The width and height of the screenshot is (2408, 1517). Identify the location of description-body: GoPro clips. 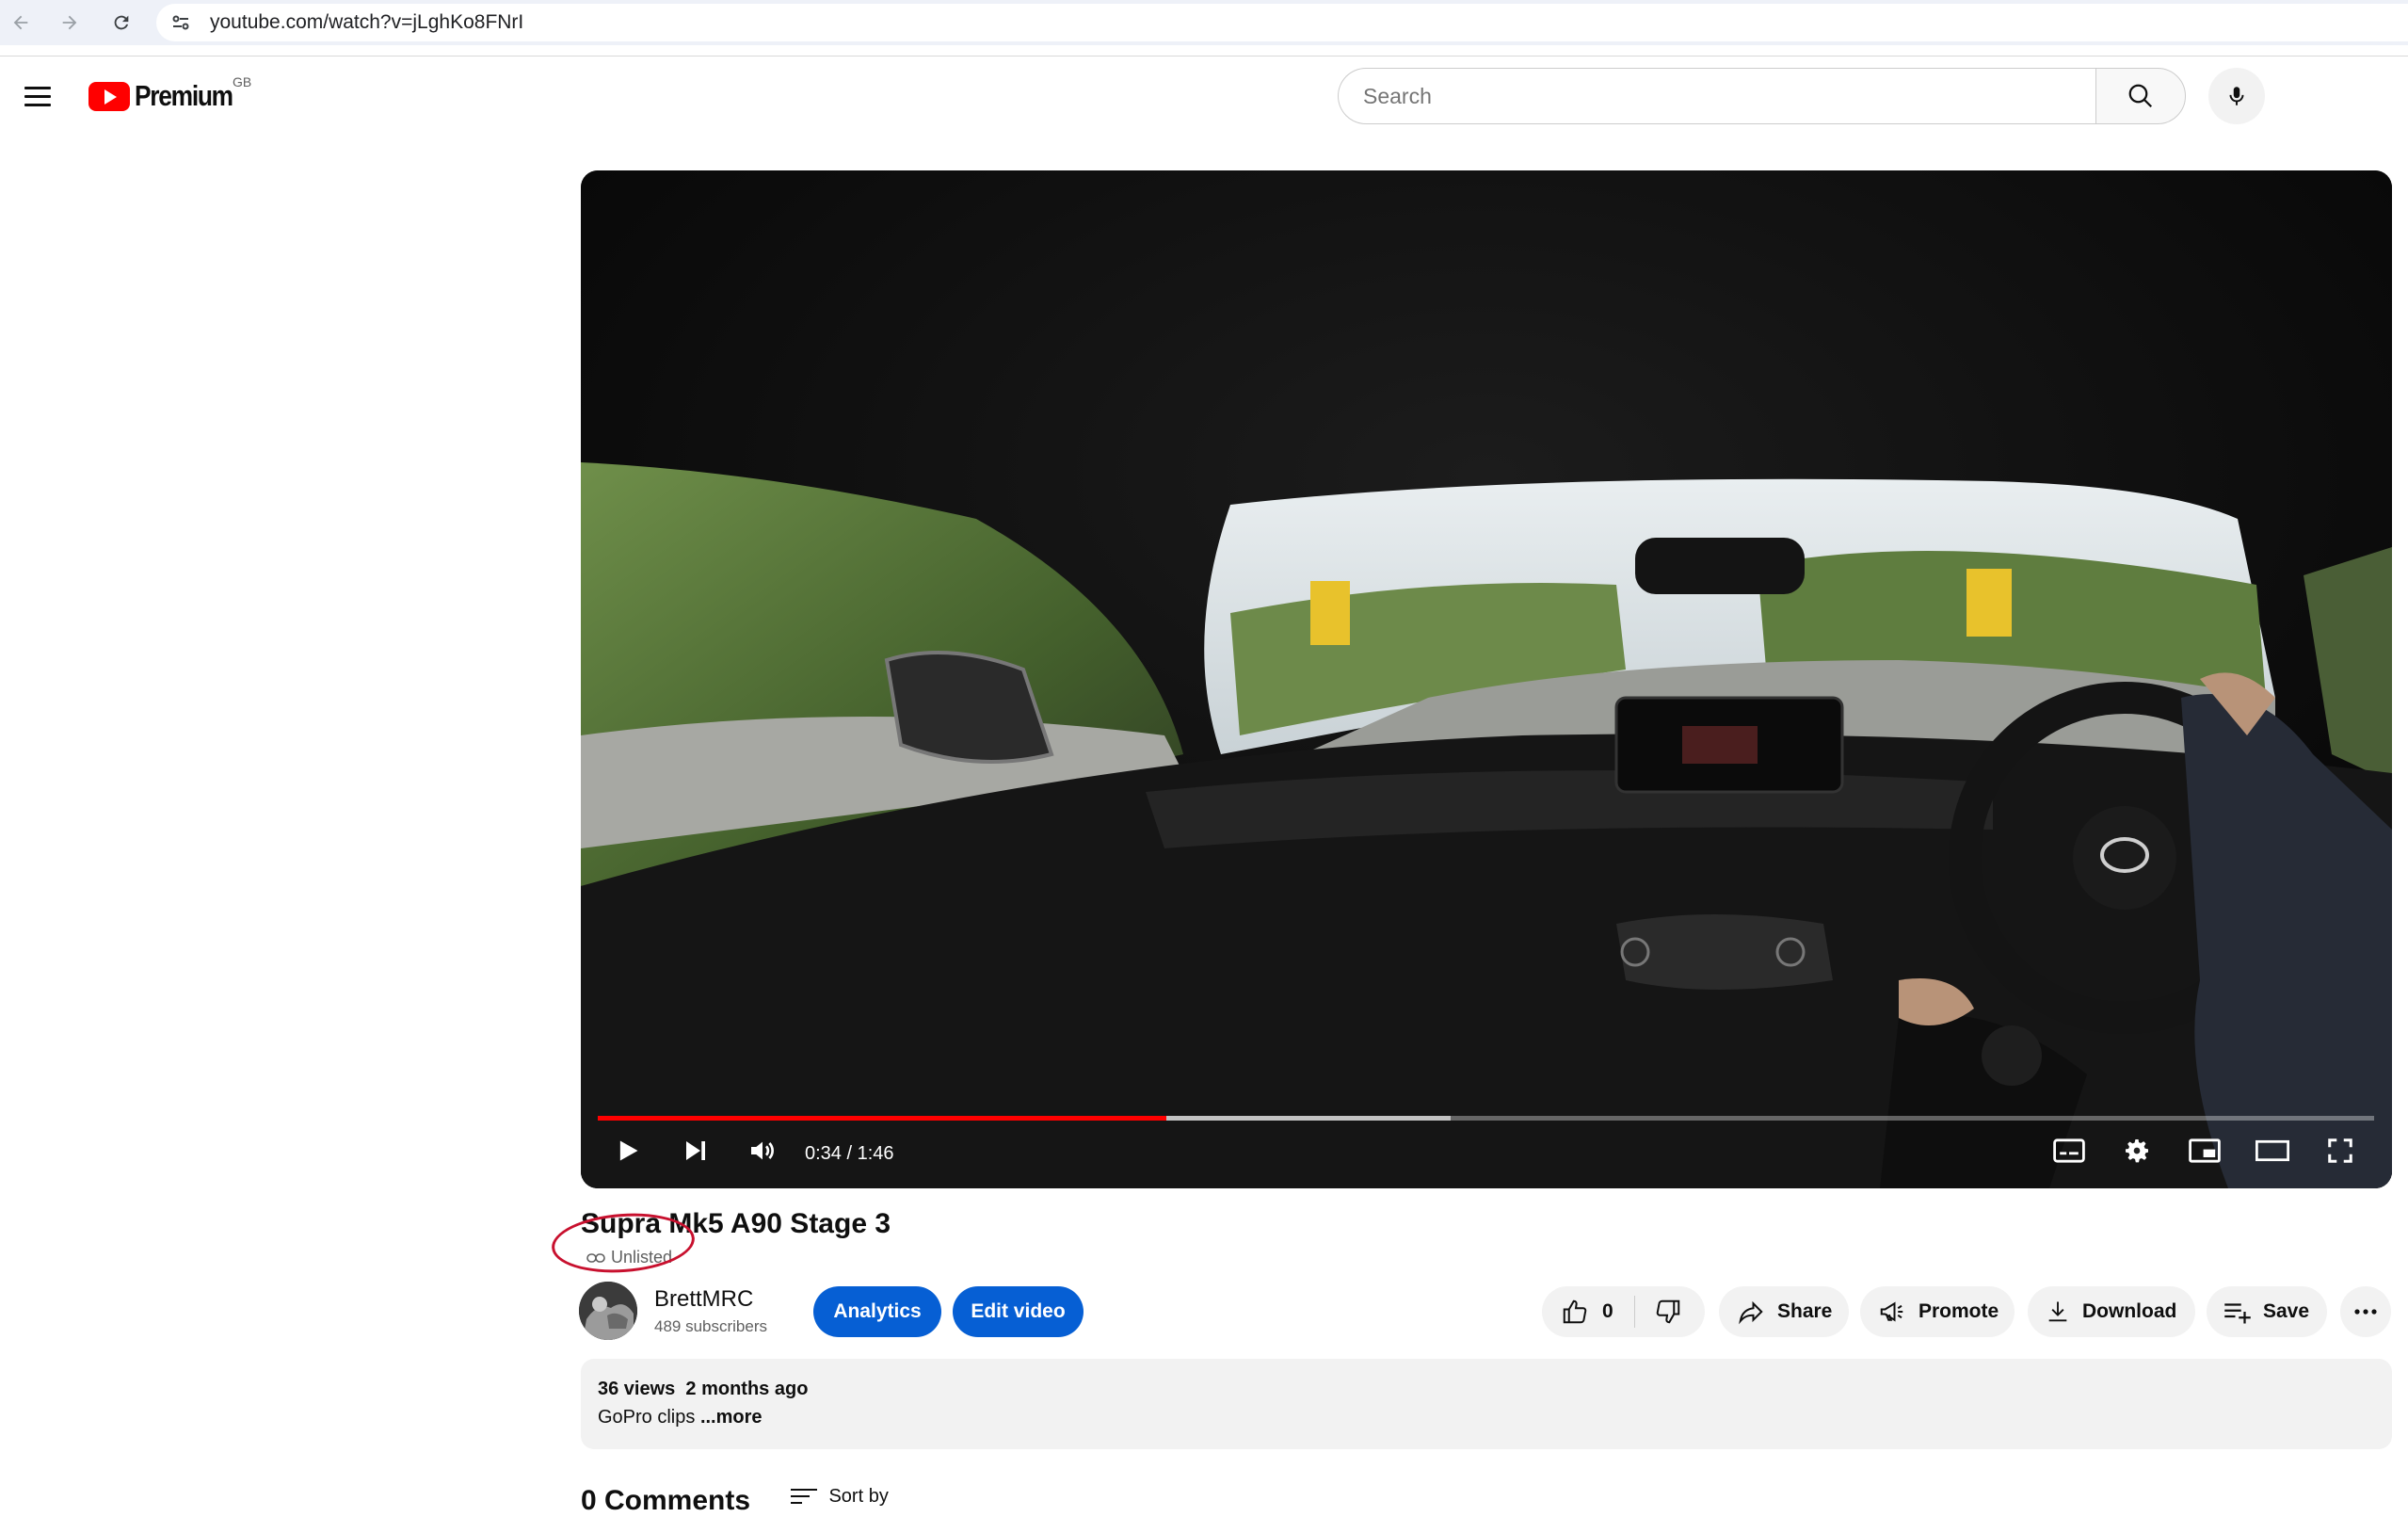
(649, 1417).